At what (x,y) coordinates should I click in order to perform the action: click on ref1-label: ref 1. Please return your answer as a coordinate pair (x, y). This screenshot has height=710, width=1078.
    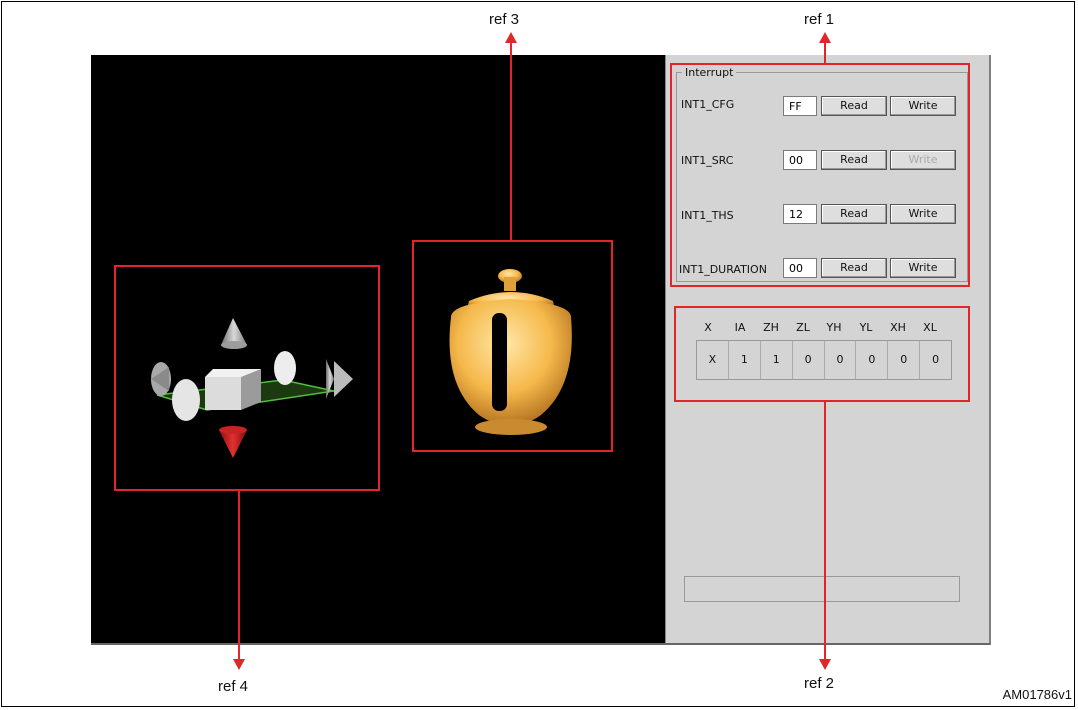
    Looking at the image, I should click on (819, 19).